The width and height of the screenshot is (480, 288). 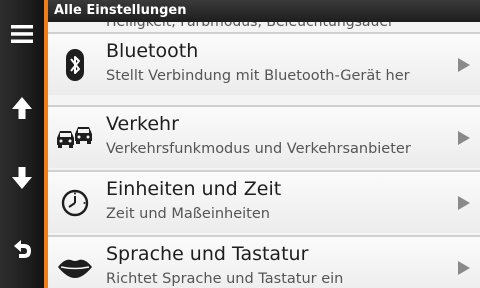 I want to click on traffic-cars-icon, so click(x=75, y=138).